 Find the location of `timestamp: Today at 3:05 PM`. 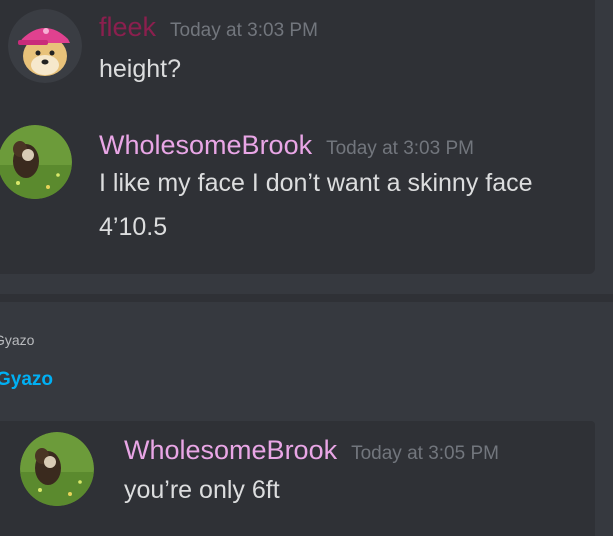

timestamp: Today at 3:05 PM is located at coordinates (425, 453).